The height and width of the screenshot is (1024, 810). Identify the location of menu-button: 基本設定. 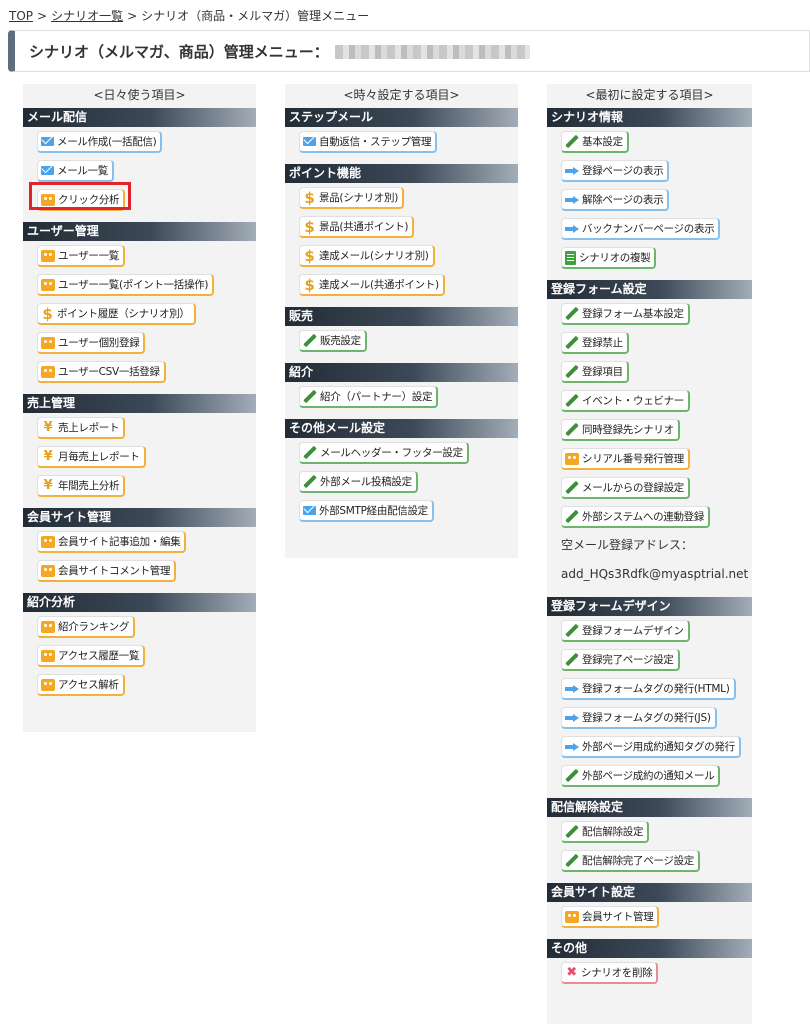
(595, 142).